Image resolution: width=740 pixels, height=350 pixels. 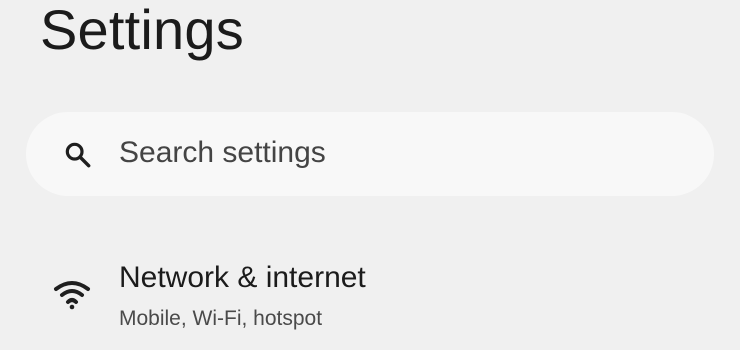 What do you see at coordinates (72, 295) in the screenshot?
I see `wifi-icon` at bounding box center [72, 295].